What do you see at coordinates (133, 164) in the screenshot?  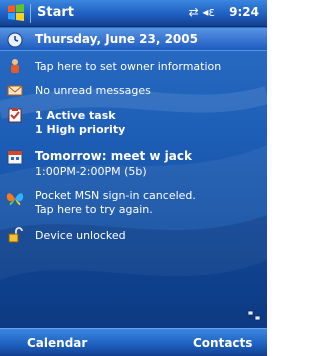 I see `appointment-row: Tomorrow: meet w jack 1:00PM-2:00PM (5b)` at bounding box center [133, 164].